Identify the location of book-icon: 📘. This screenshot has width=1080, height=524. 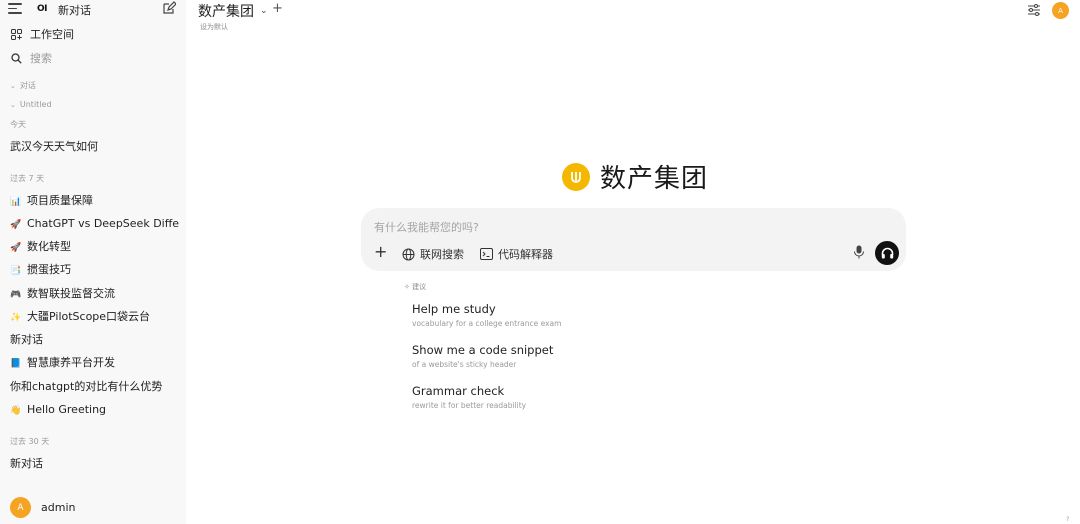
(16, 364).